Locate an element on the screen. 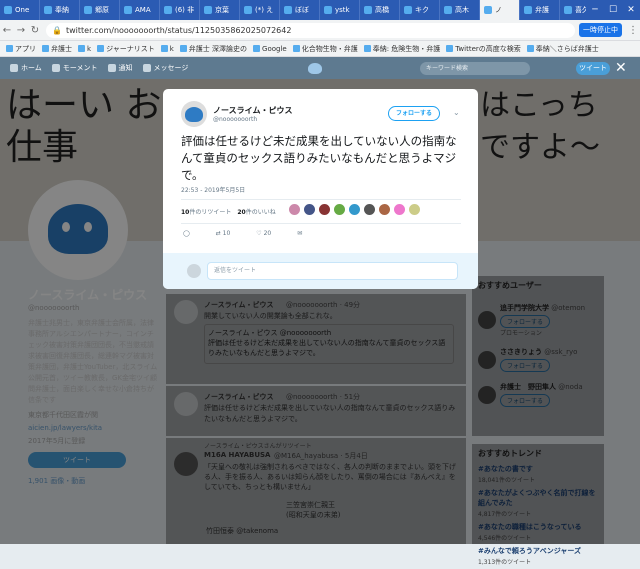  browser-tab: ぼぼ is located at coordinates (300, 10).